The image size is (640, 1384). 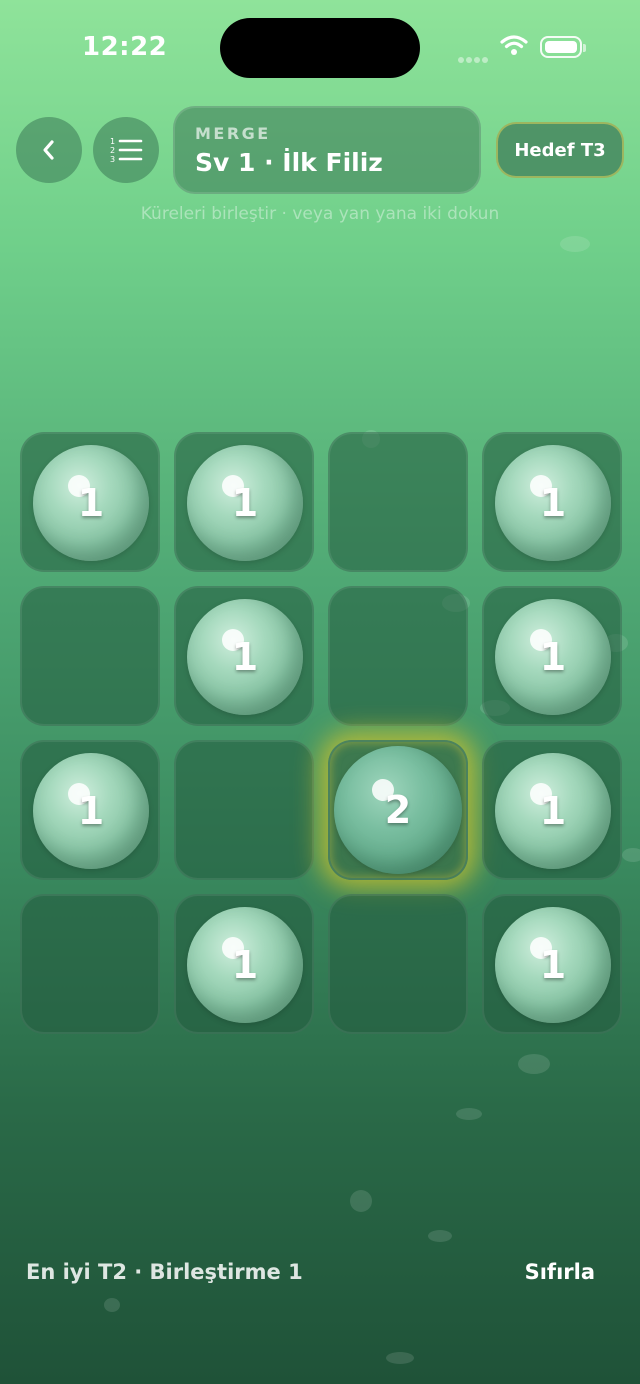 What do you see at coordinates (112, 150) in the screenshot?
I see `svg-text: 2` at bounding box center [112, 150].